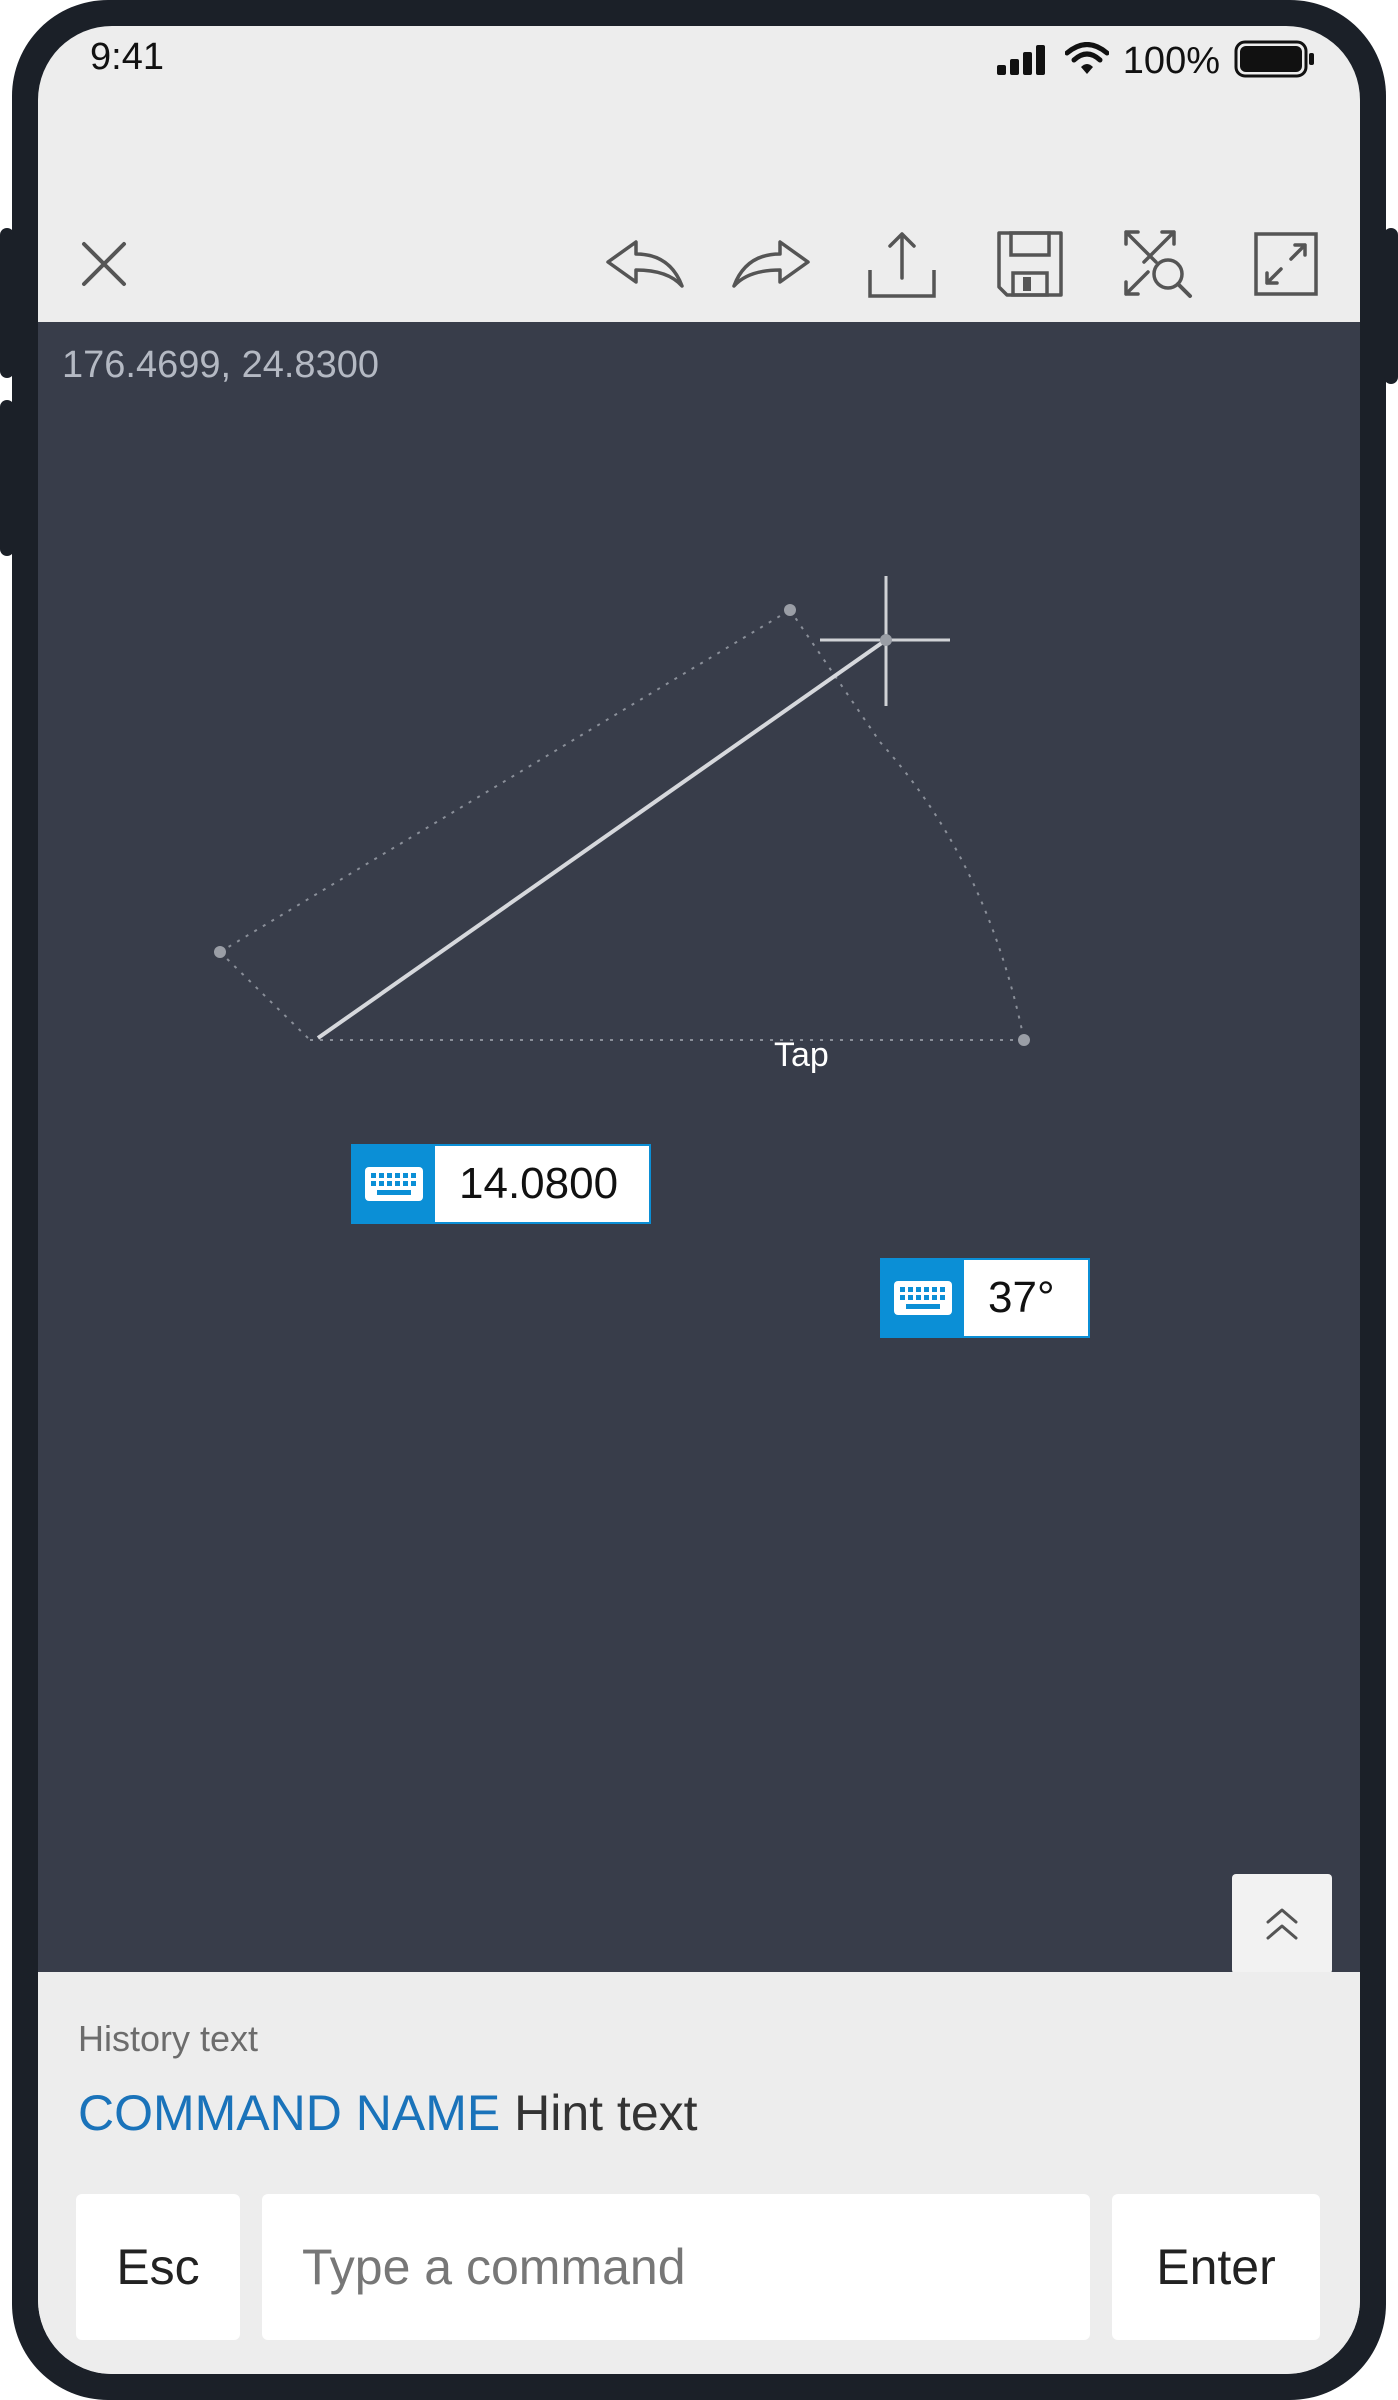 The image size is (1398, 2400). What do you see at coordinates (676, 2267) in the screenshot?
I see `command-input` at bounding box center [676, 2267].